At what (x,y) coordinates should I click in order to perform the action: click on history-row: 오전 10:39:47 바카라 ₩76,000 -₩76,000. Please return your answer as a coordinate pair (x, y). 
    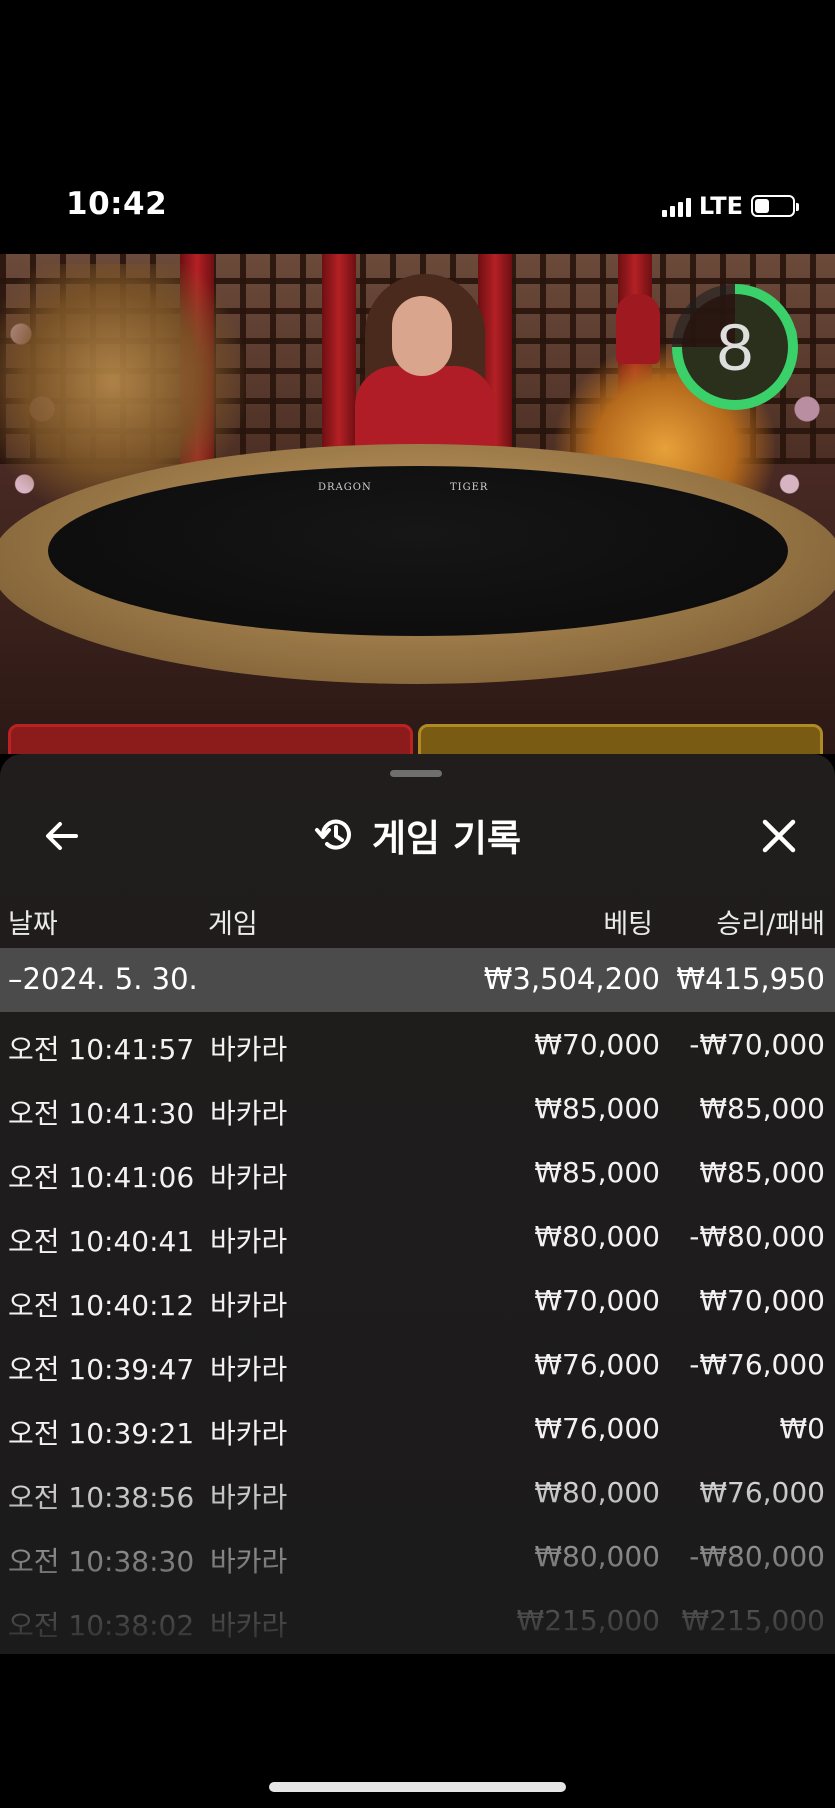
    Looking at the image, I should click on (417, 1364).